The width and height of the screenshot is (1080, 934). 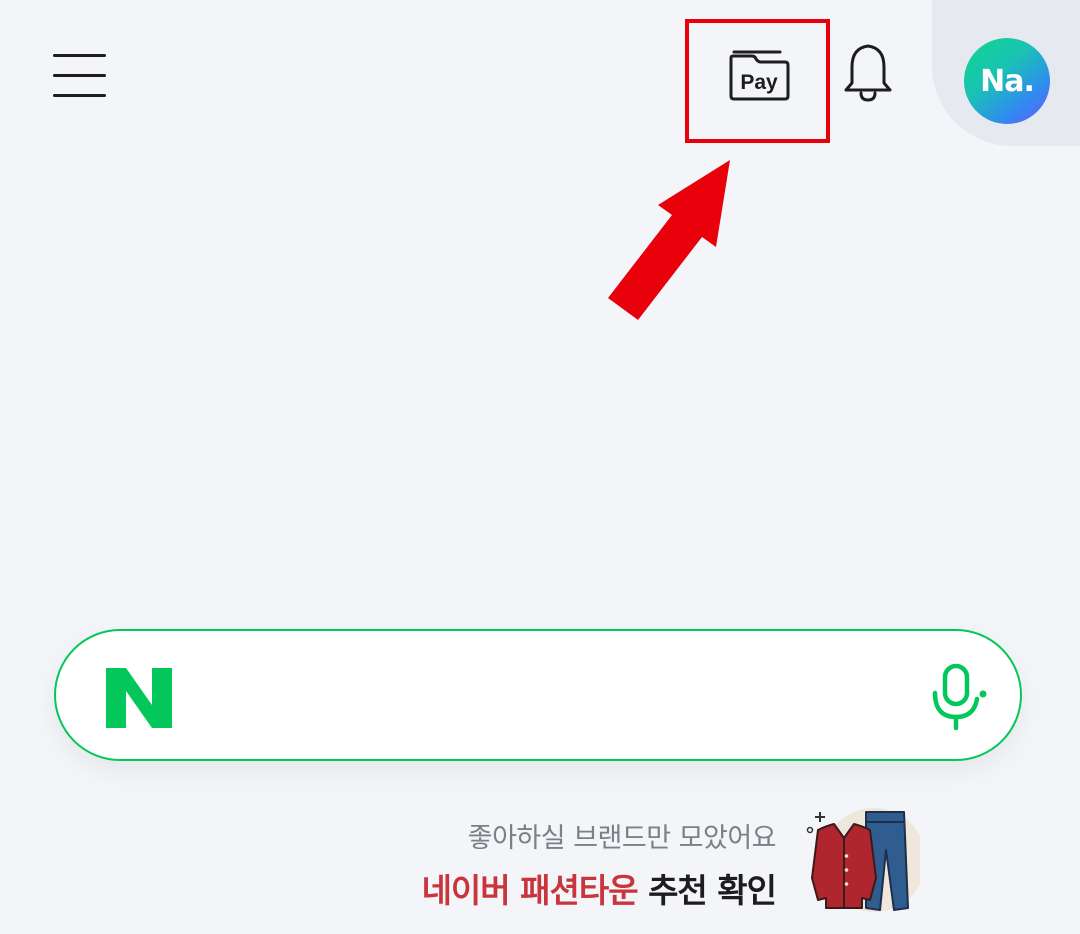 I want to click on promo-action-text: 추천 확인, so click(x=707, y=890).